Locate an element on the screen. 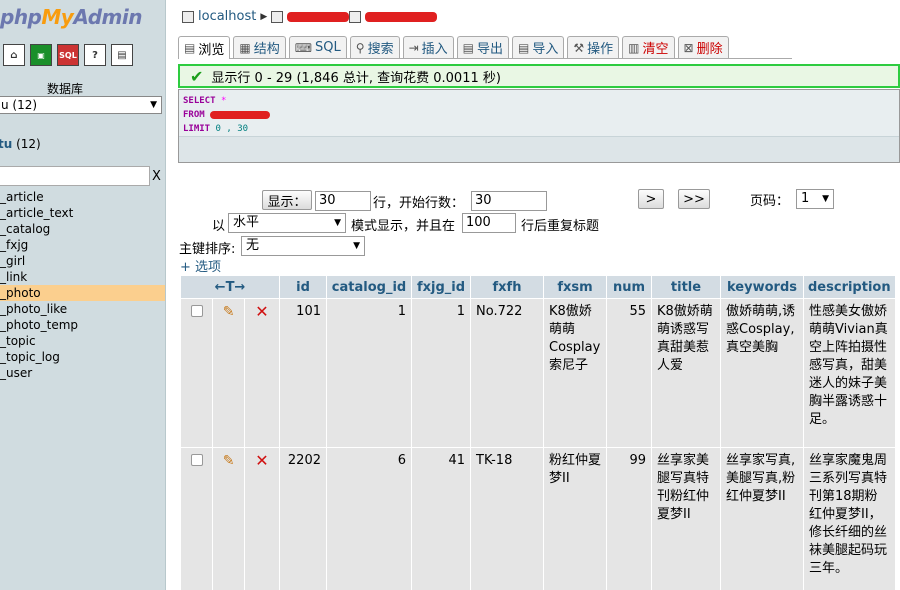  chevron-down-icon: ▼ is located at coordinates (825, 199).